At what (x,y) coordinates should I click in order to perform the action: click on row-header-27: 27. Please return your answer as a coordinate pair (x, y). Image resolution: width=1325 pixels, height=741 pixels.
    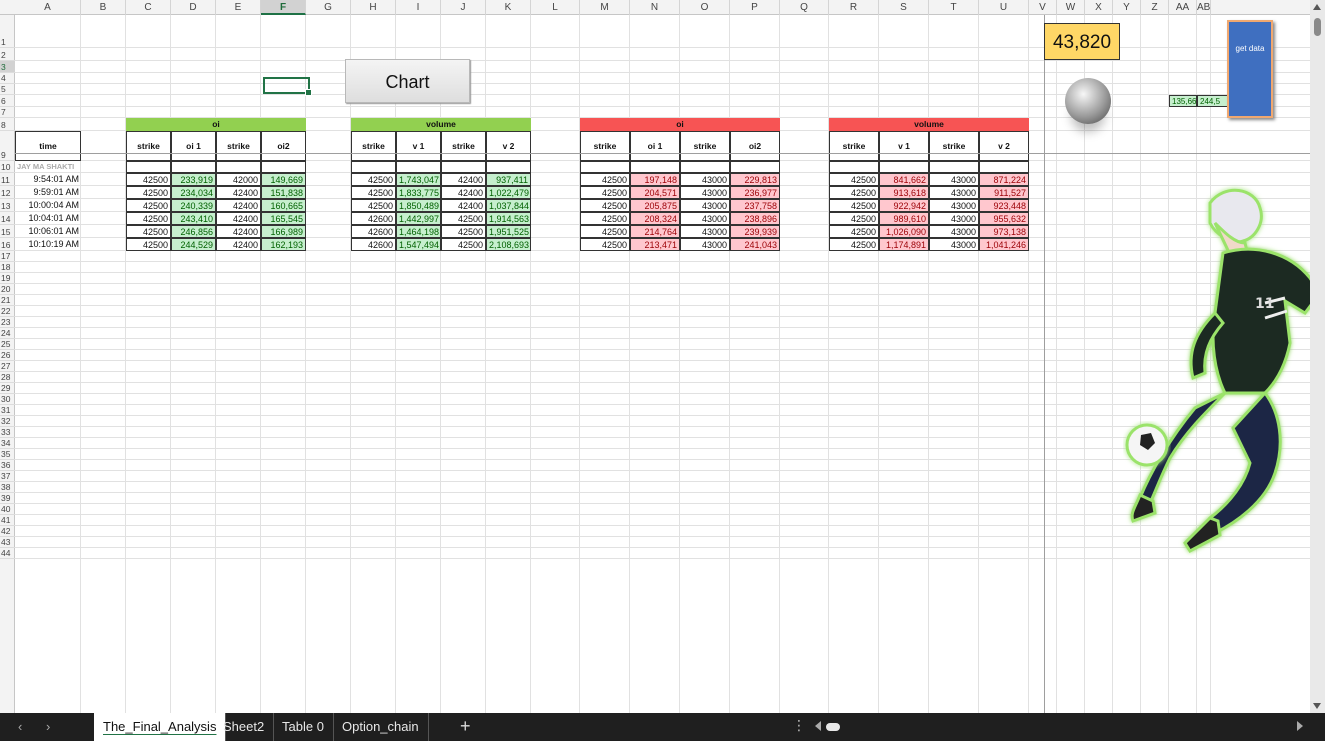
    Looking at the image, I should click on (7, 366).